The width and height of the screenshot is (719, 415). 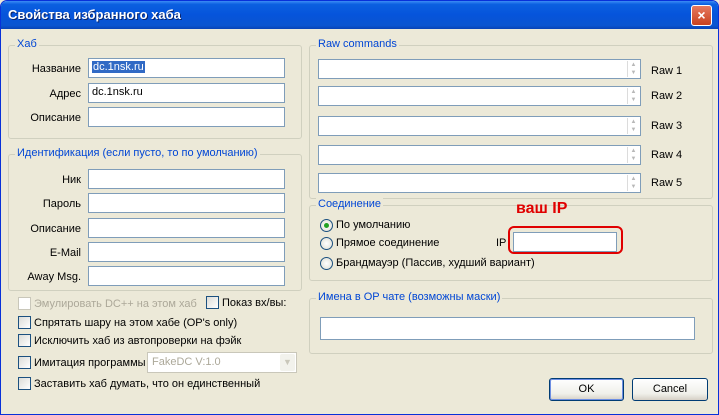 I want to click on op-chat-group: Имена в OP чате (возможны маски), so click(x=511, y=322).